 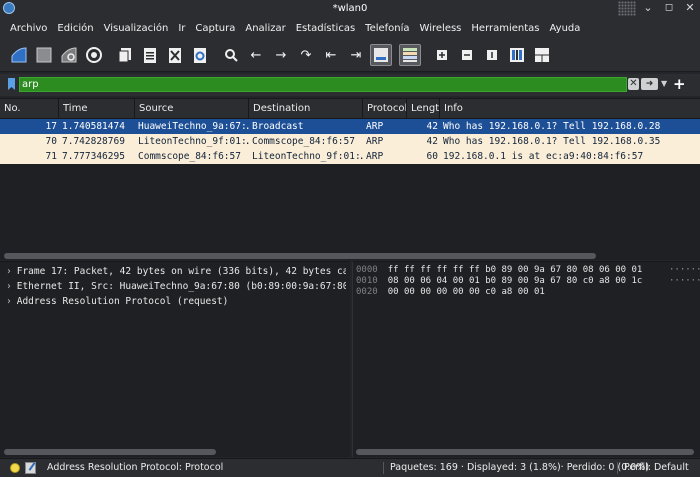 What do you see at coordinates (192, 109) in the screenshot?
I see `column-header-source: Source` at bounding box center [192, 109].